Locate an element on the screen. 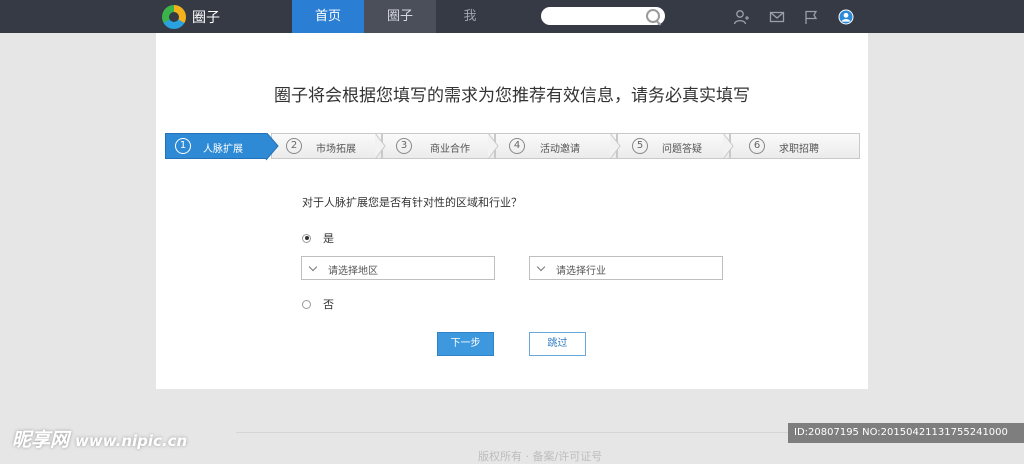 This screenshot has width=1024, height=464. step-label: 市场拓展 is located at coordinates (336, 149).